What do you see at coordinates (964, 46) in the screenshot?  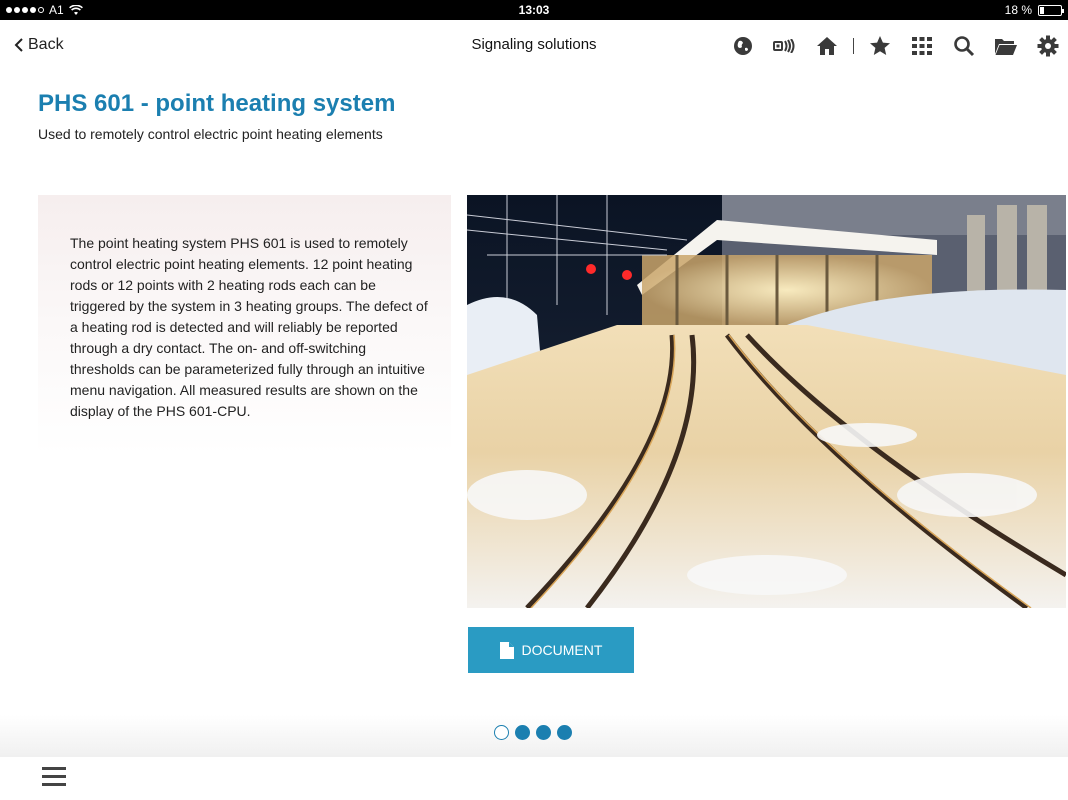 I see `search-icon` at bounding box center [964, 46].